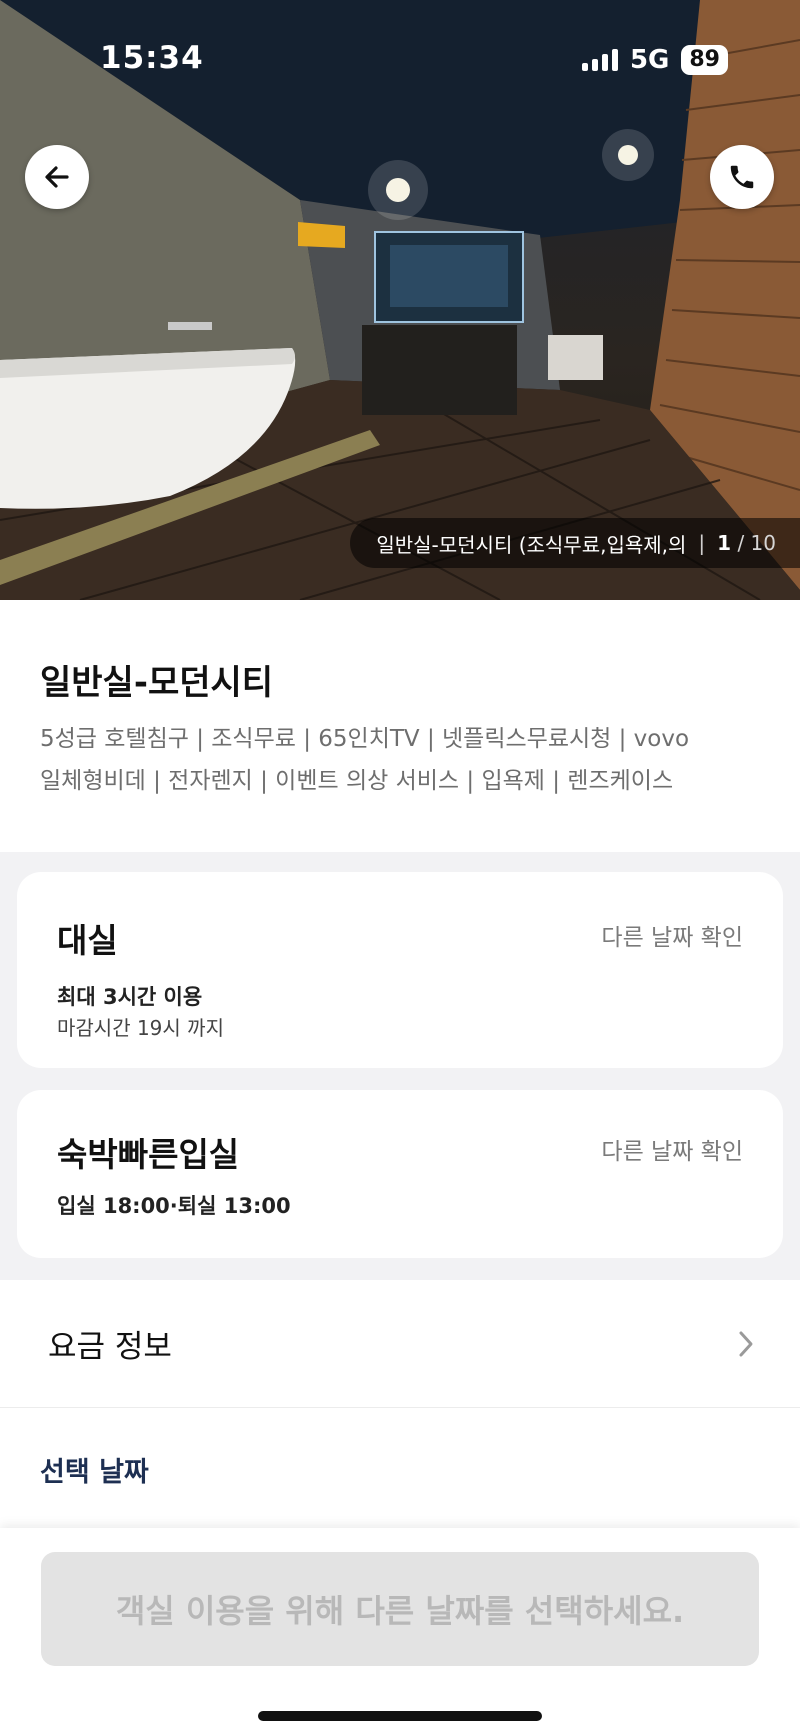 This screenshot has width=800, height=1734. Describe the element at coordinates (599, 60) in the screenshot. I see `signal-icon` at that location.